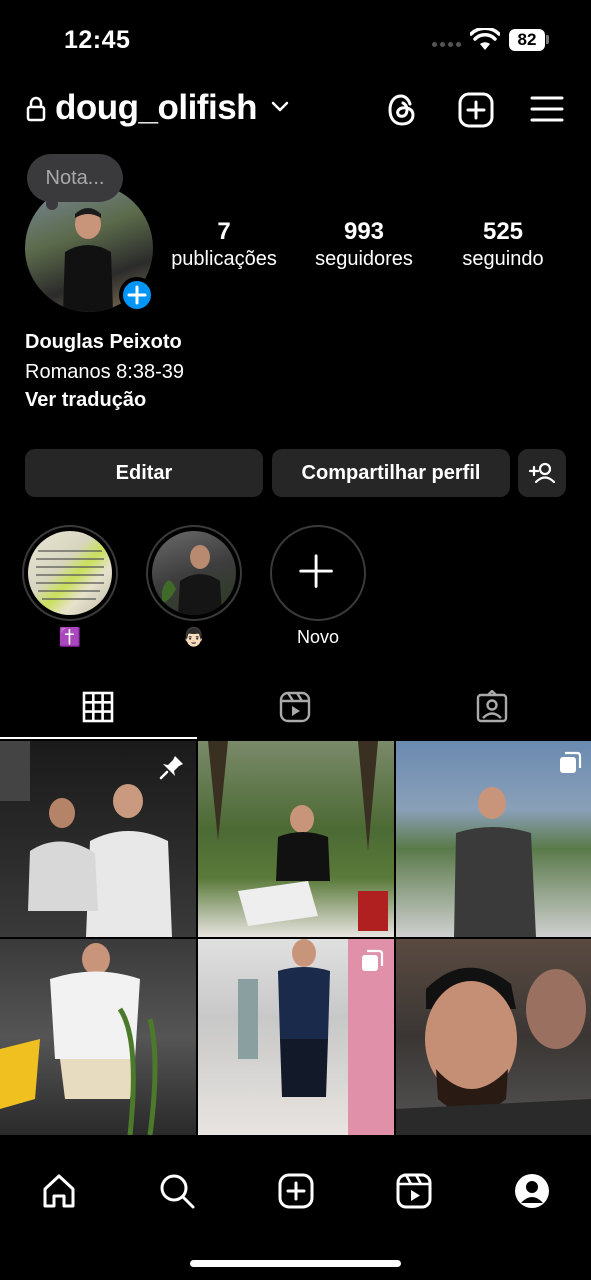 Image resolution: width=591 pixels, height=1280 pixels. What do you see at coordinates (503, 231) in the screenshot?
I see `stat-following-value: 525` at bounding box center [503, 231].